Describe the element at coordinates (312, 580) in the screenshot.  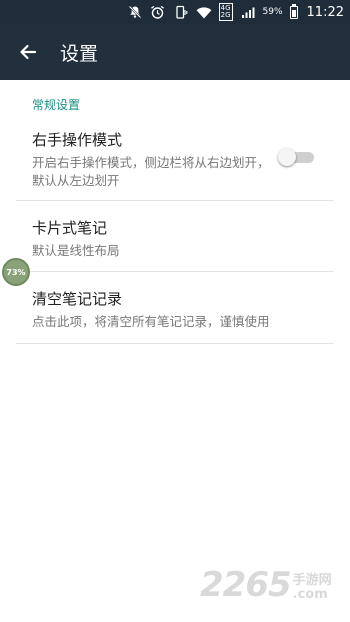
I see `watermark-site-cn: 手游网` at that location.